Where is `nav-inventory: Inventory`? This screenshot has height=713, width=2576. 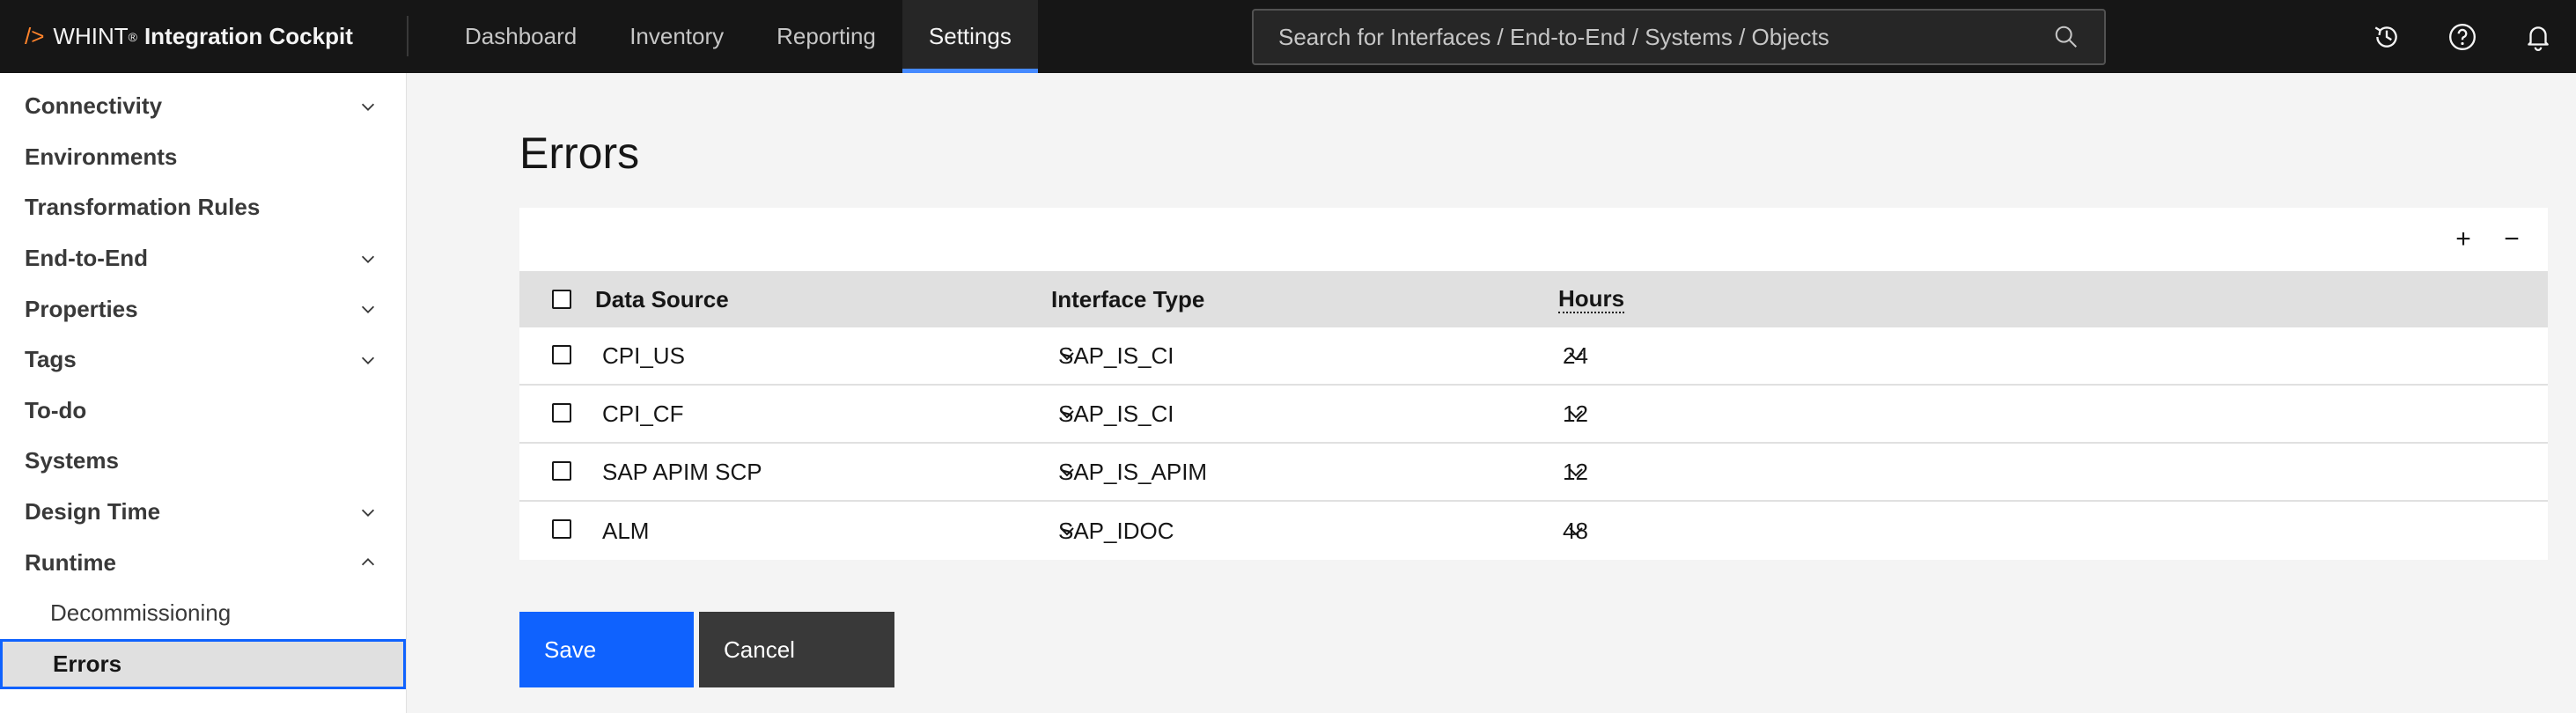 nav-inventory: Inventory is located at coordinates (677, 36).